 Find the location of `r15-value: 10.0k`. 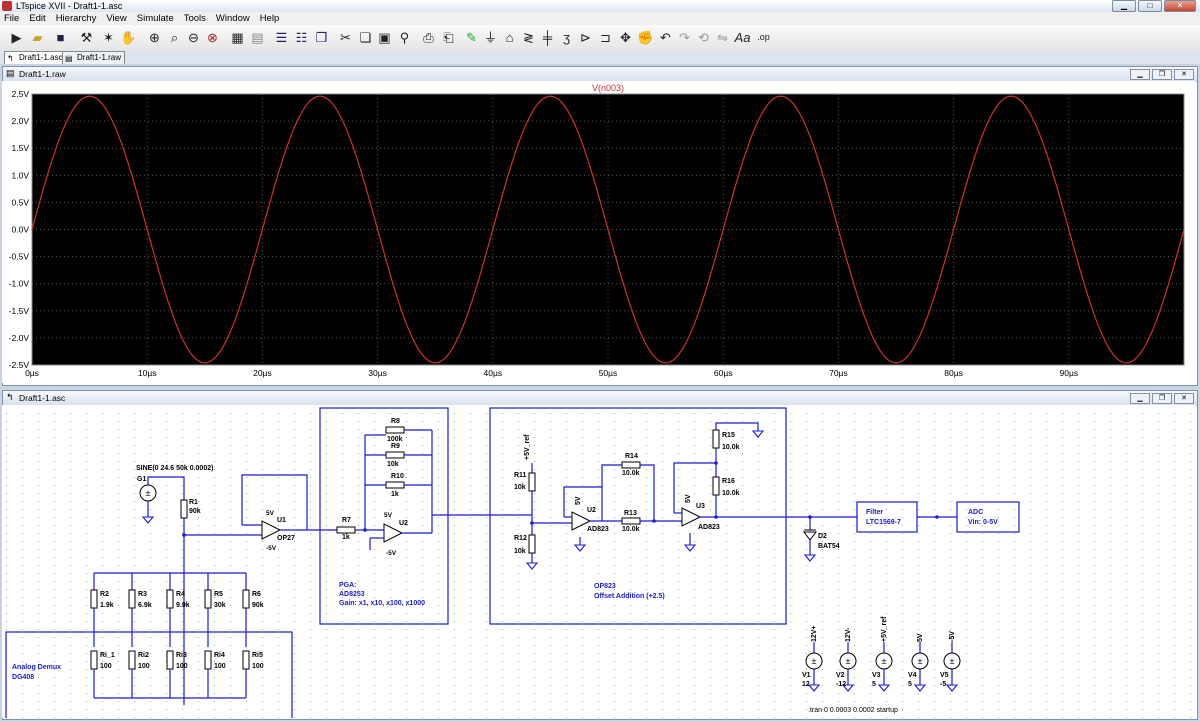

r15-value: 10.0k is located at coordinates (731, 447).